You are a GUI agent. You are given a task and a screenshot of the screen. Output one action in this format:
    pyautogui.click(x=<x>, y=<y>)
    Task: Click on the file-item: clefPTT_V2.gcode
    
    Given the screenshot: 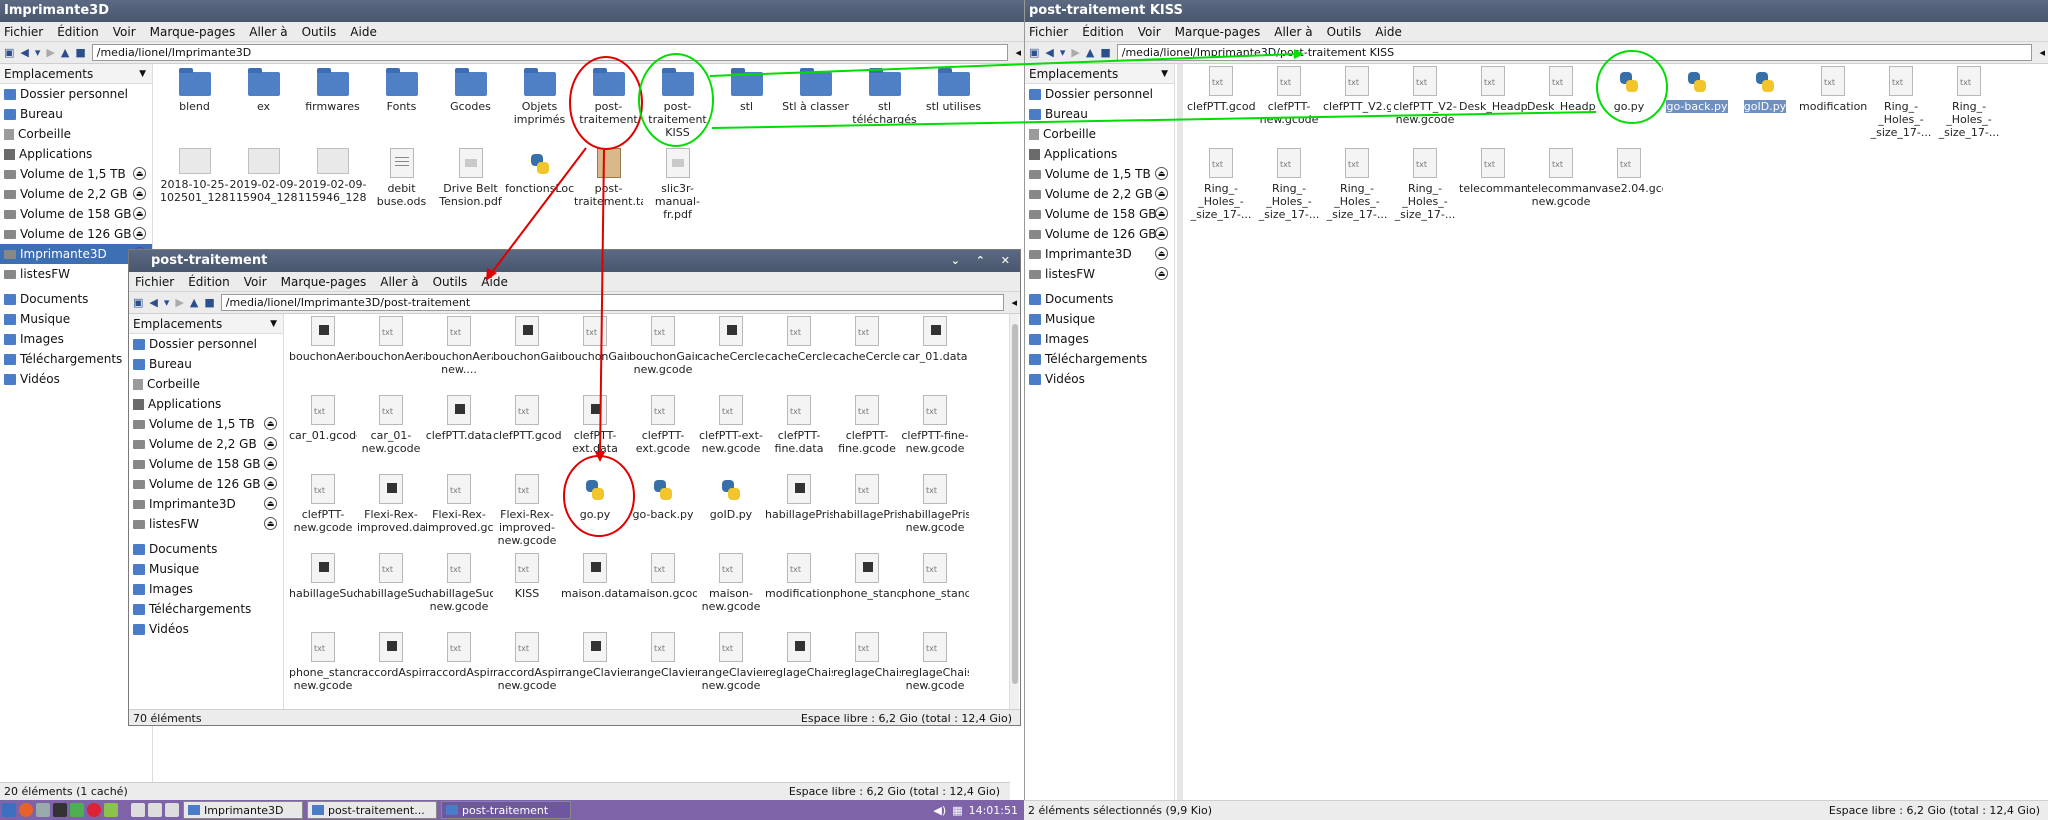 What is the action you would take?
    pyautogui.click(x=1357, y=107)
    